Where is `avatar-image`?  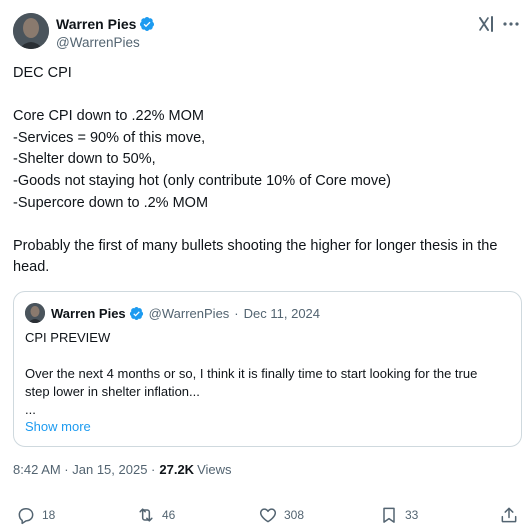
avatar-image is located at coordinates (31, 31).